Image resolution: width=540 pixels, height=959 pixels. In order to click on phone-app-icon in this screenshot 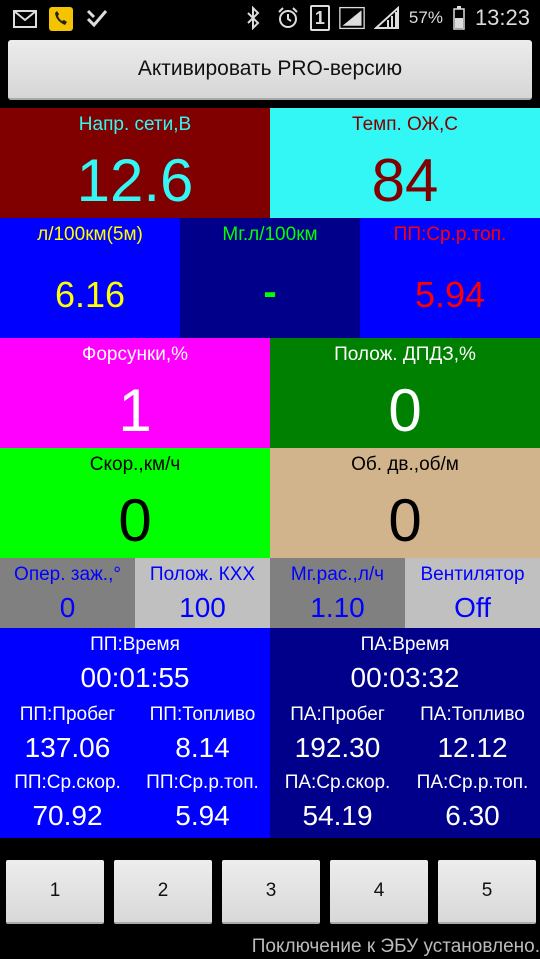, I will do `click(61, 19)`.